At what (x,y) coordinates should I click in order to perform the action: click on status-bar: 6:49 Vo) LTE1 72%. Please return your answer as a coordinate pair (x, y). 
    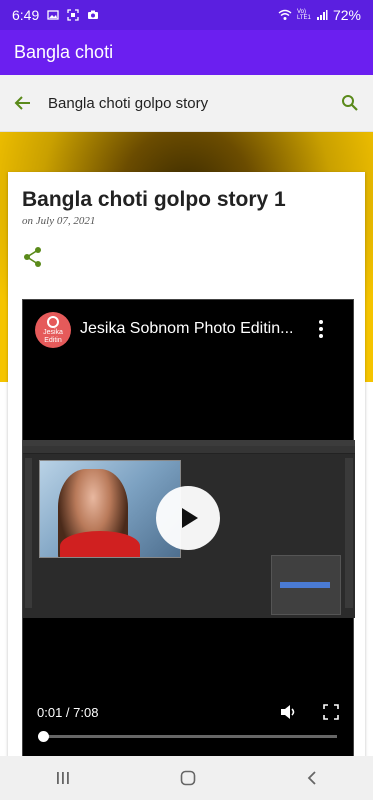
    Looking at the image, I should click on (186, 15).